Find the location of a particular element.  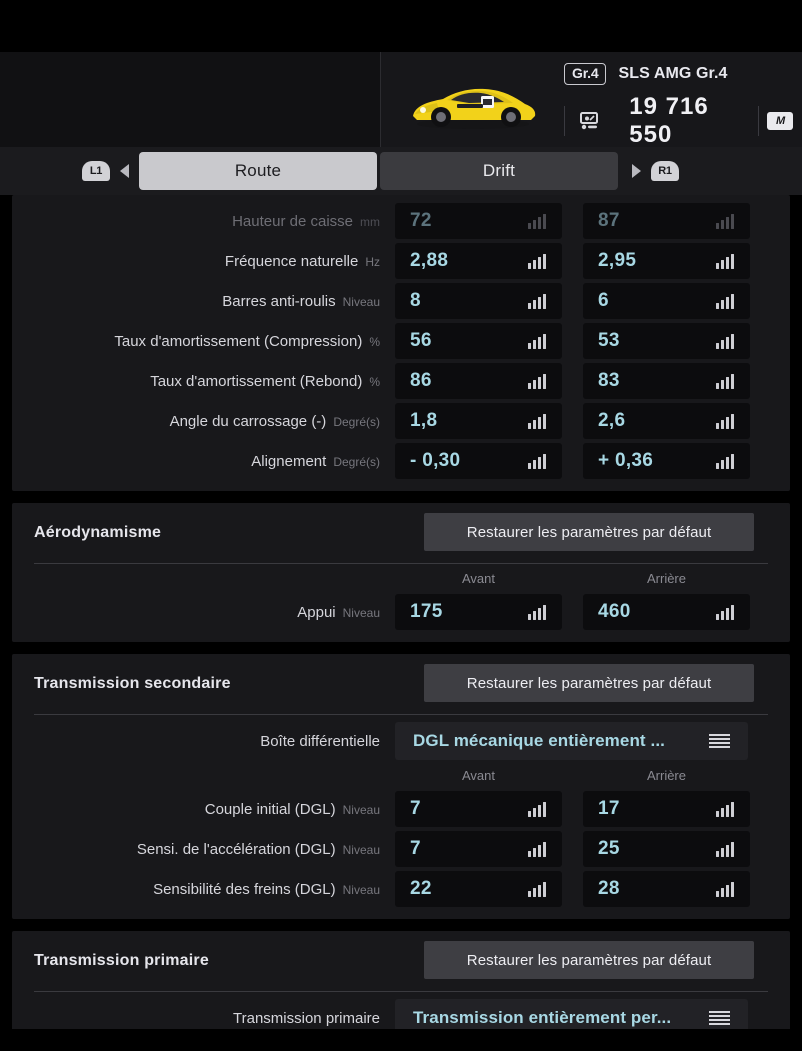

setting-row: Angle du carrossage (-) Degré(s) 1,8 2,6 is located at coordinates (401, 421).